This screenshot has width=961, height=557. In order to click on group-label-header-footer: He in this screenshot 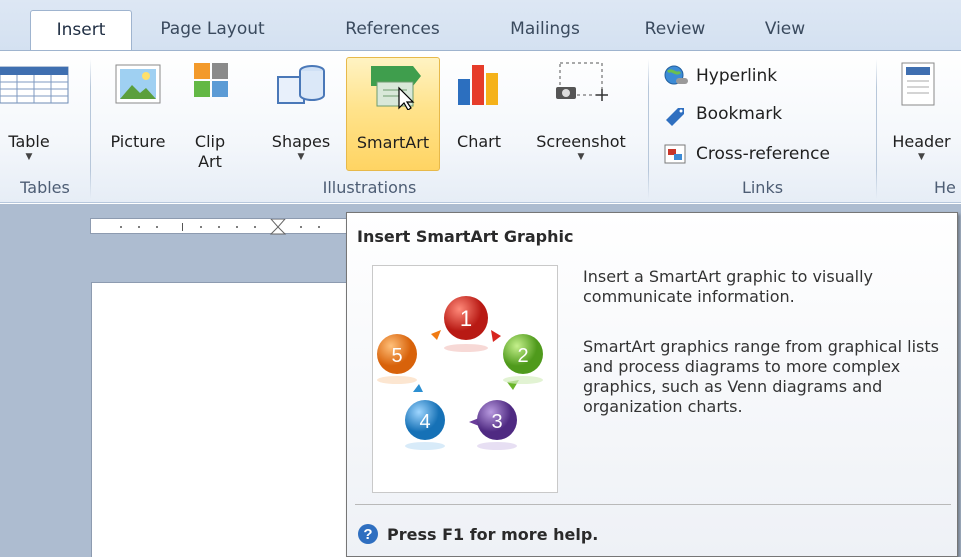, I will do `click(945, 187)`.